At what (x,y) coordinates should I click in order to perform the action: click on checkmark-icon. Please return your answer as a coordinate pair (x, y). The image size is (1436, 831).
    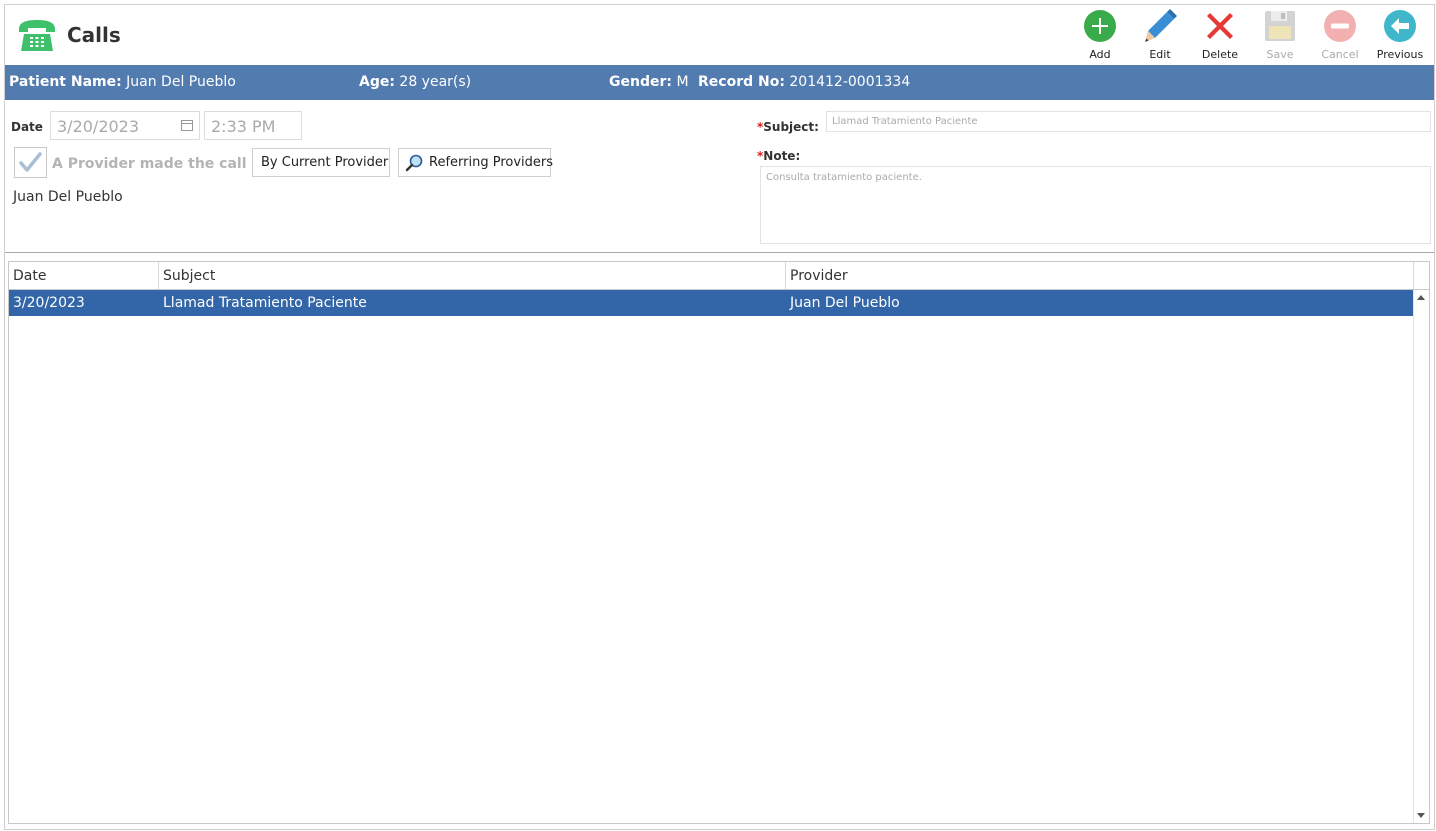
    Looking at the image, I should click on (30, 162).